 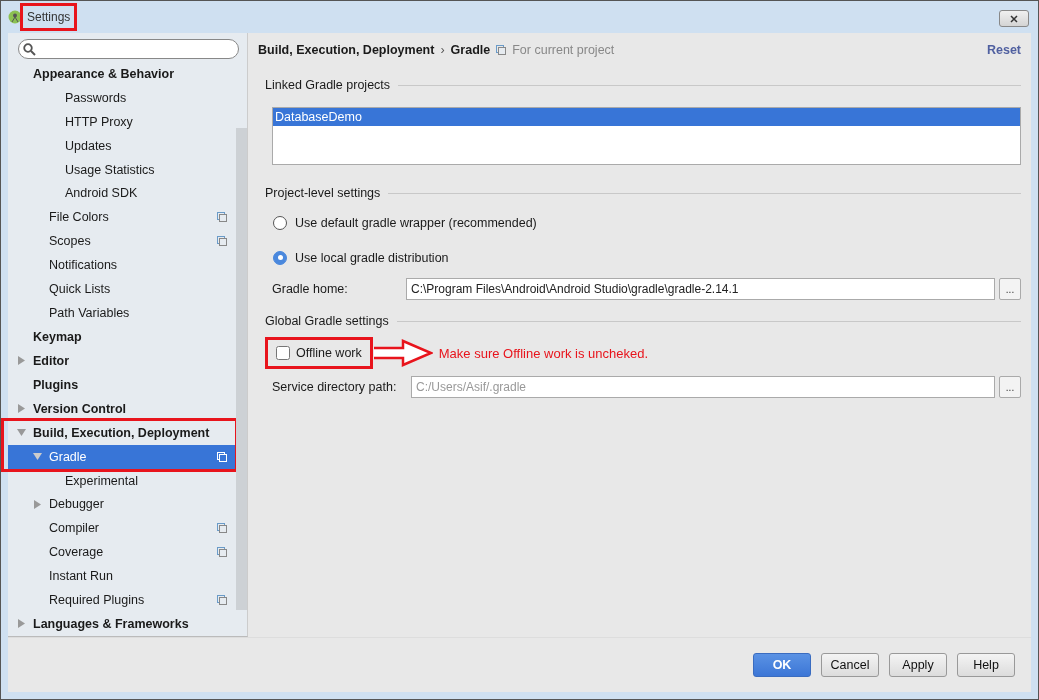 I want to click on group-title: Linked Gradle projects, so click(x=328, y=85).